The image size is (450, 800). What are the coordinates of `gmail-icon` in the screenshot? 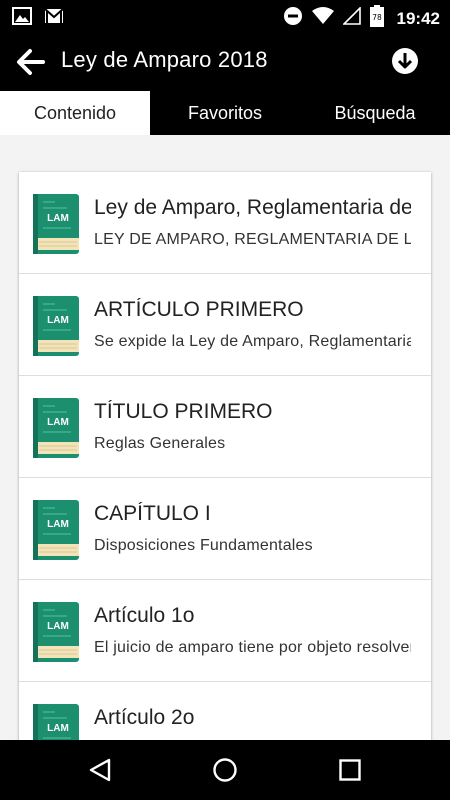 It's located at (54, 18).